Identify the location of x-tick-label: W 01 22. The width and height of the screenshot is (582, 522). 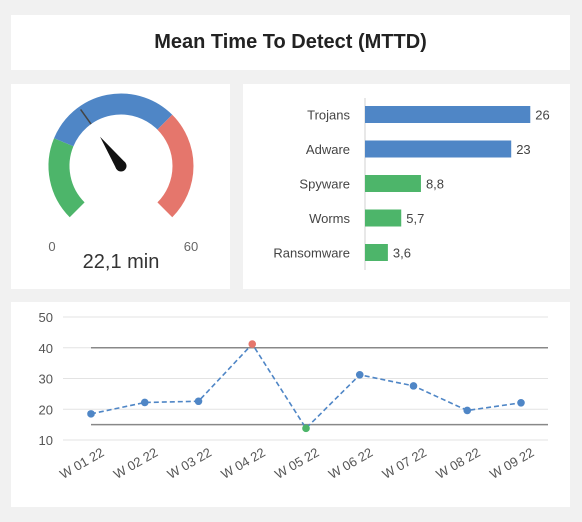
(81, 463).